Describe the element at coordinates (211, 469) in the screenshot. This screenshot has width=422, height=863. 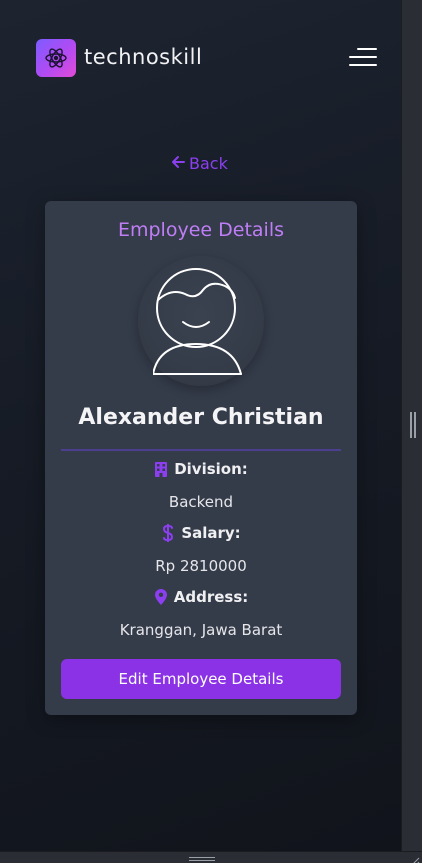
I see `division-label: Division:` at that location.